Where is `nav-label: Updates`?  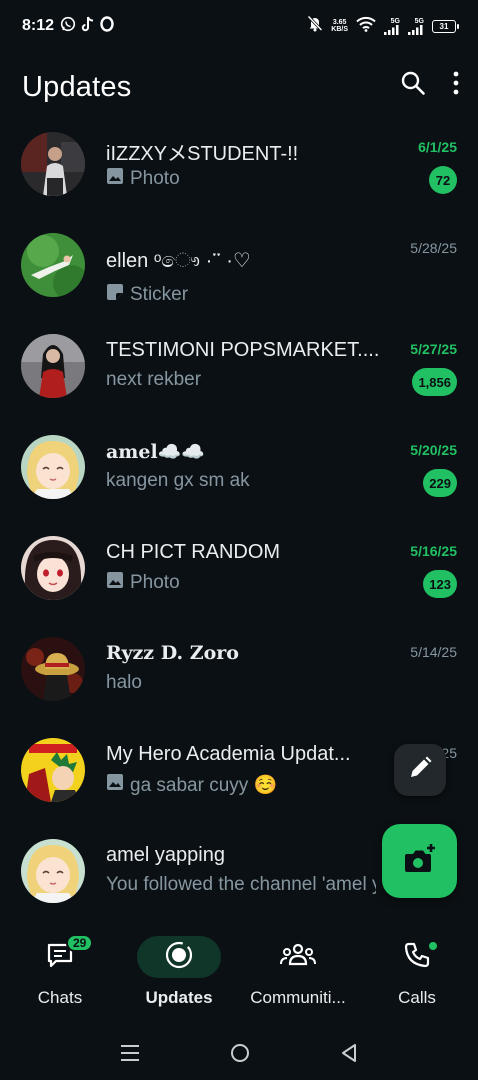 nav-label: Updates is located at coordinates (179, 997).